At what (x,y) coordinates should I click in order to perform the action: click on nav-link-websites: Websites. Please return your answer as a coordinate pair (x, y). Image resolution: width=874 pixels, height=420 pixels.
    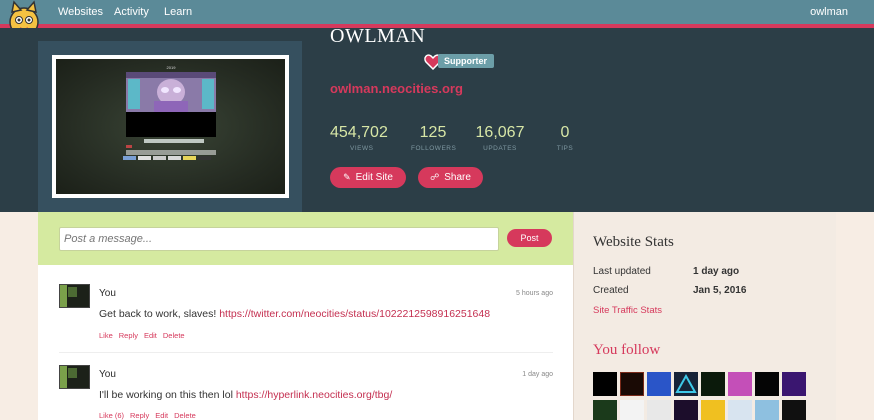
    Looking at the image, I should click on (80, 12).